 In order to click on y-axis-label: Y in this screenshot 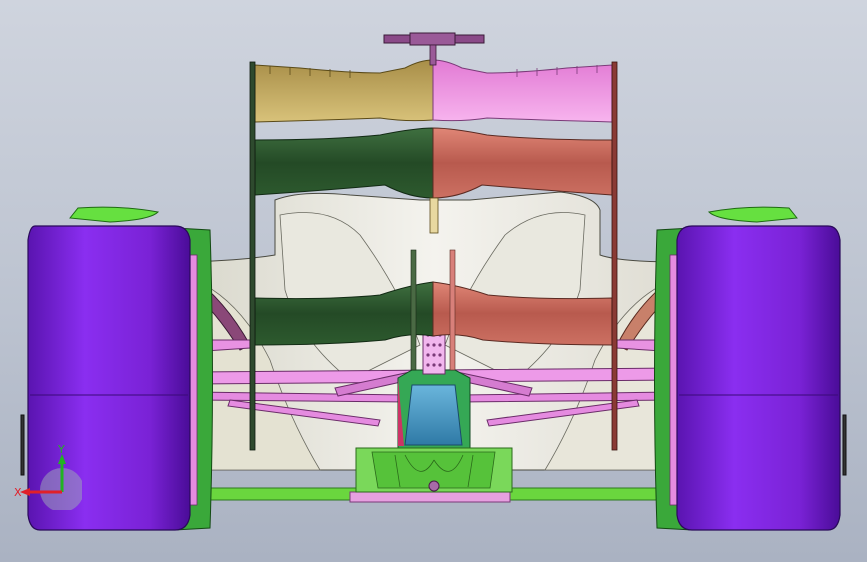, I will do `click(61, 449)`.